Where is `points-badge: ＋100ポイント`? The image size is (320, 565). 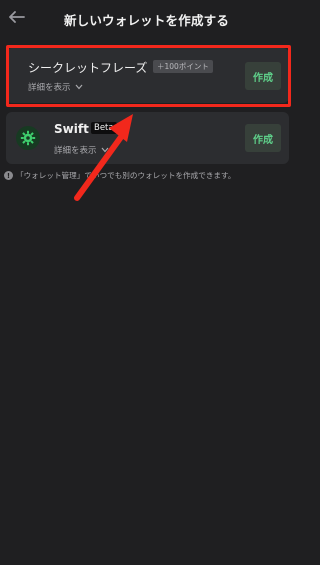 points-badge: ＋100ポイント is located at coordinates (183, 66).